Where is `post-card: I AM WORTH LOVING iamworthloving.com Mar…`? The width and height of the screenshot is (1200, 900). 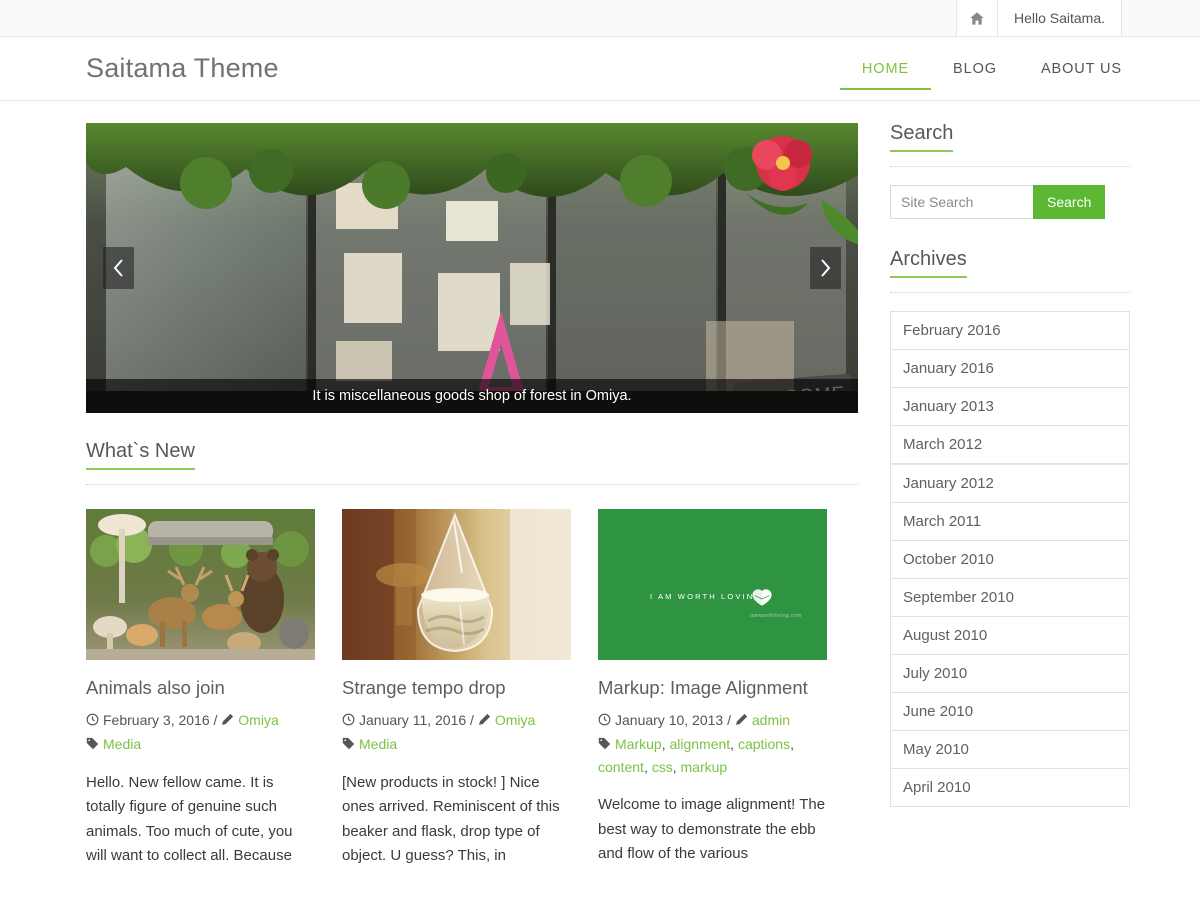 post-card: I AM WORTH LOVING iamworthloving.com Mar… is located at coordinates (712, 696).